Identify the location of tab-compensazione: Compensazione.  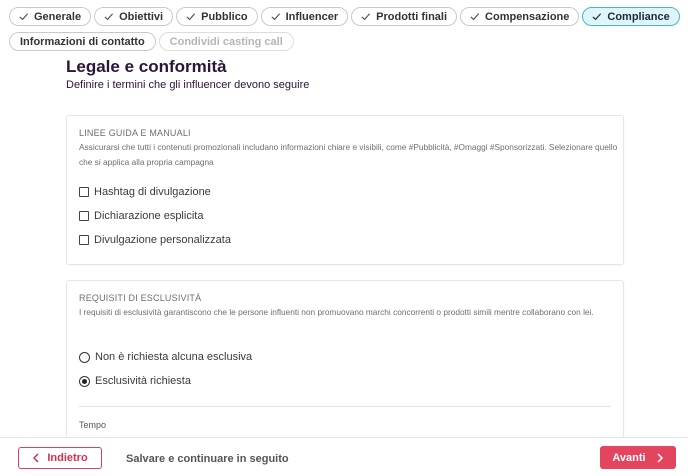
(520, 16).